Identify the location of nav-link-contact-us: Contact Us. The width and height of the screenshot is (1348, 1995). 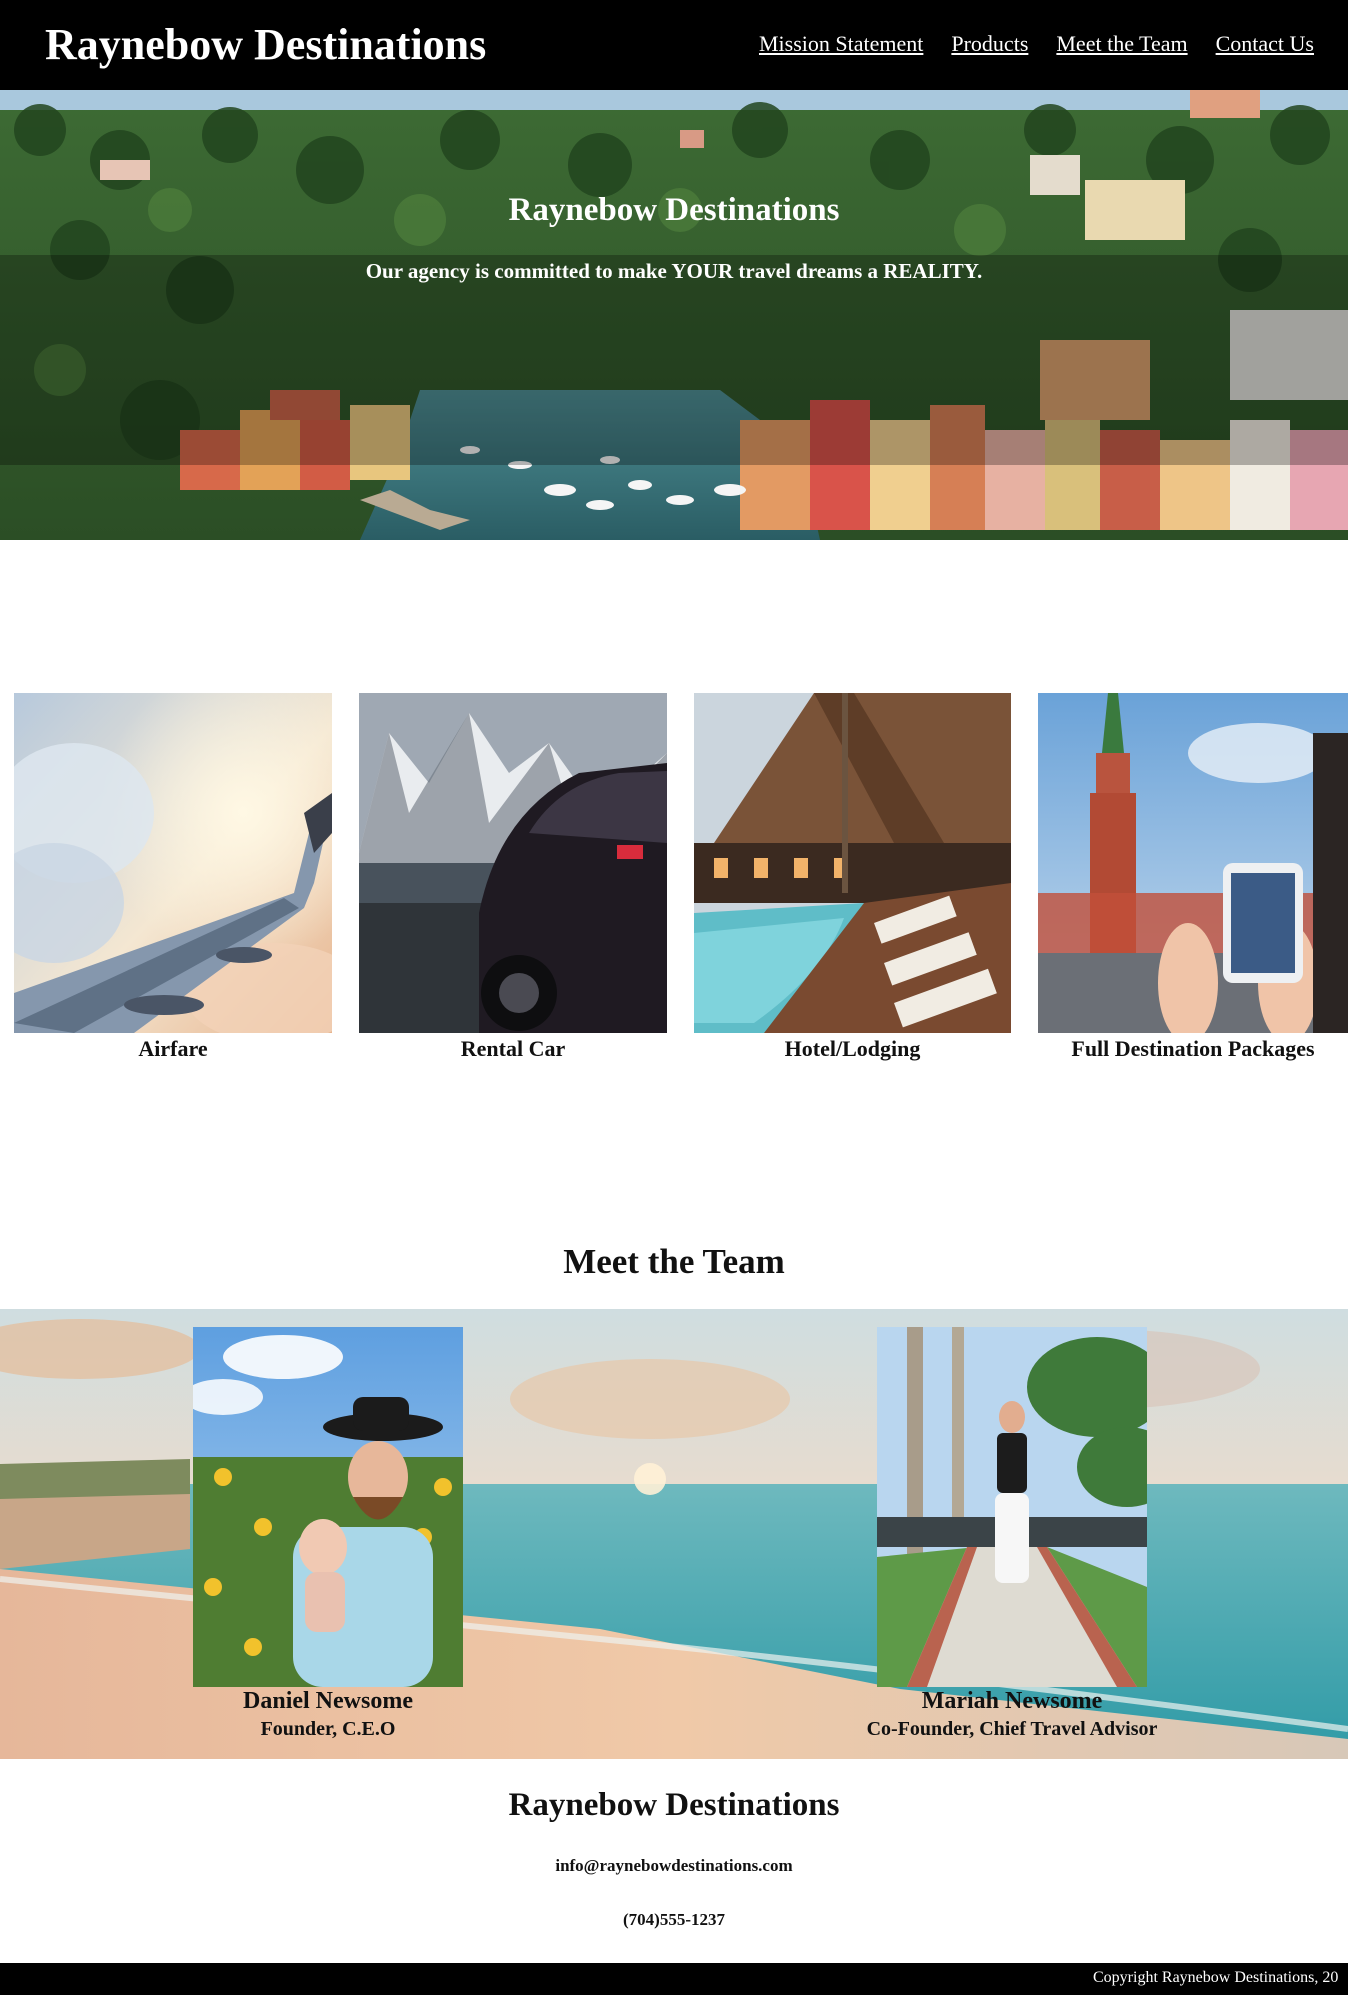
(1265, 44).